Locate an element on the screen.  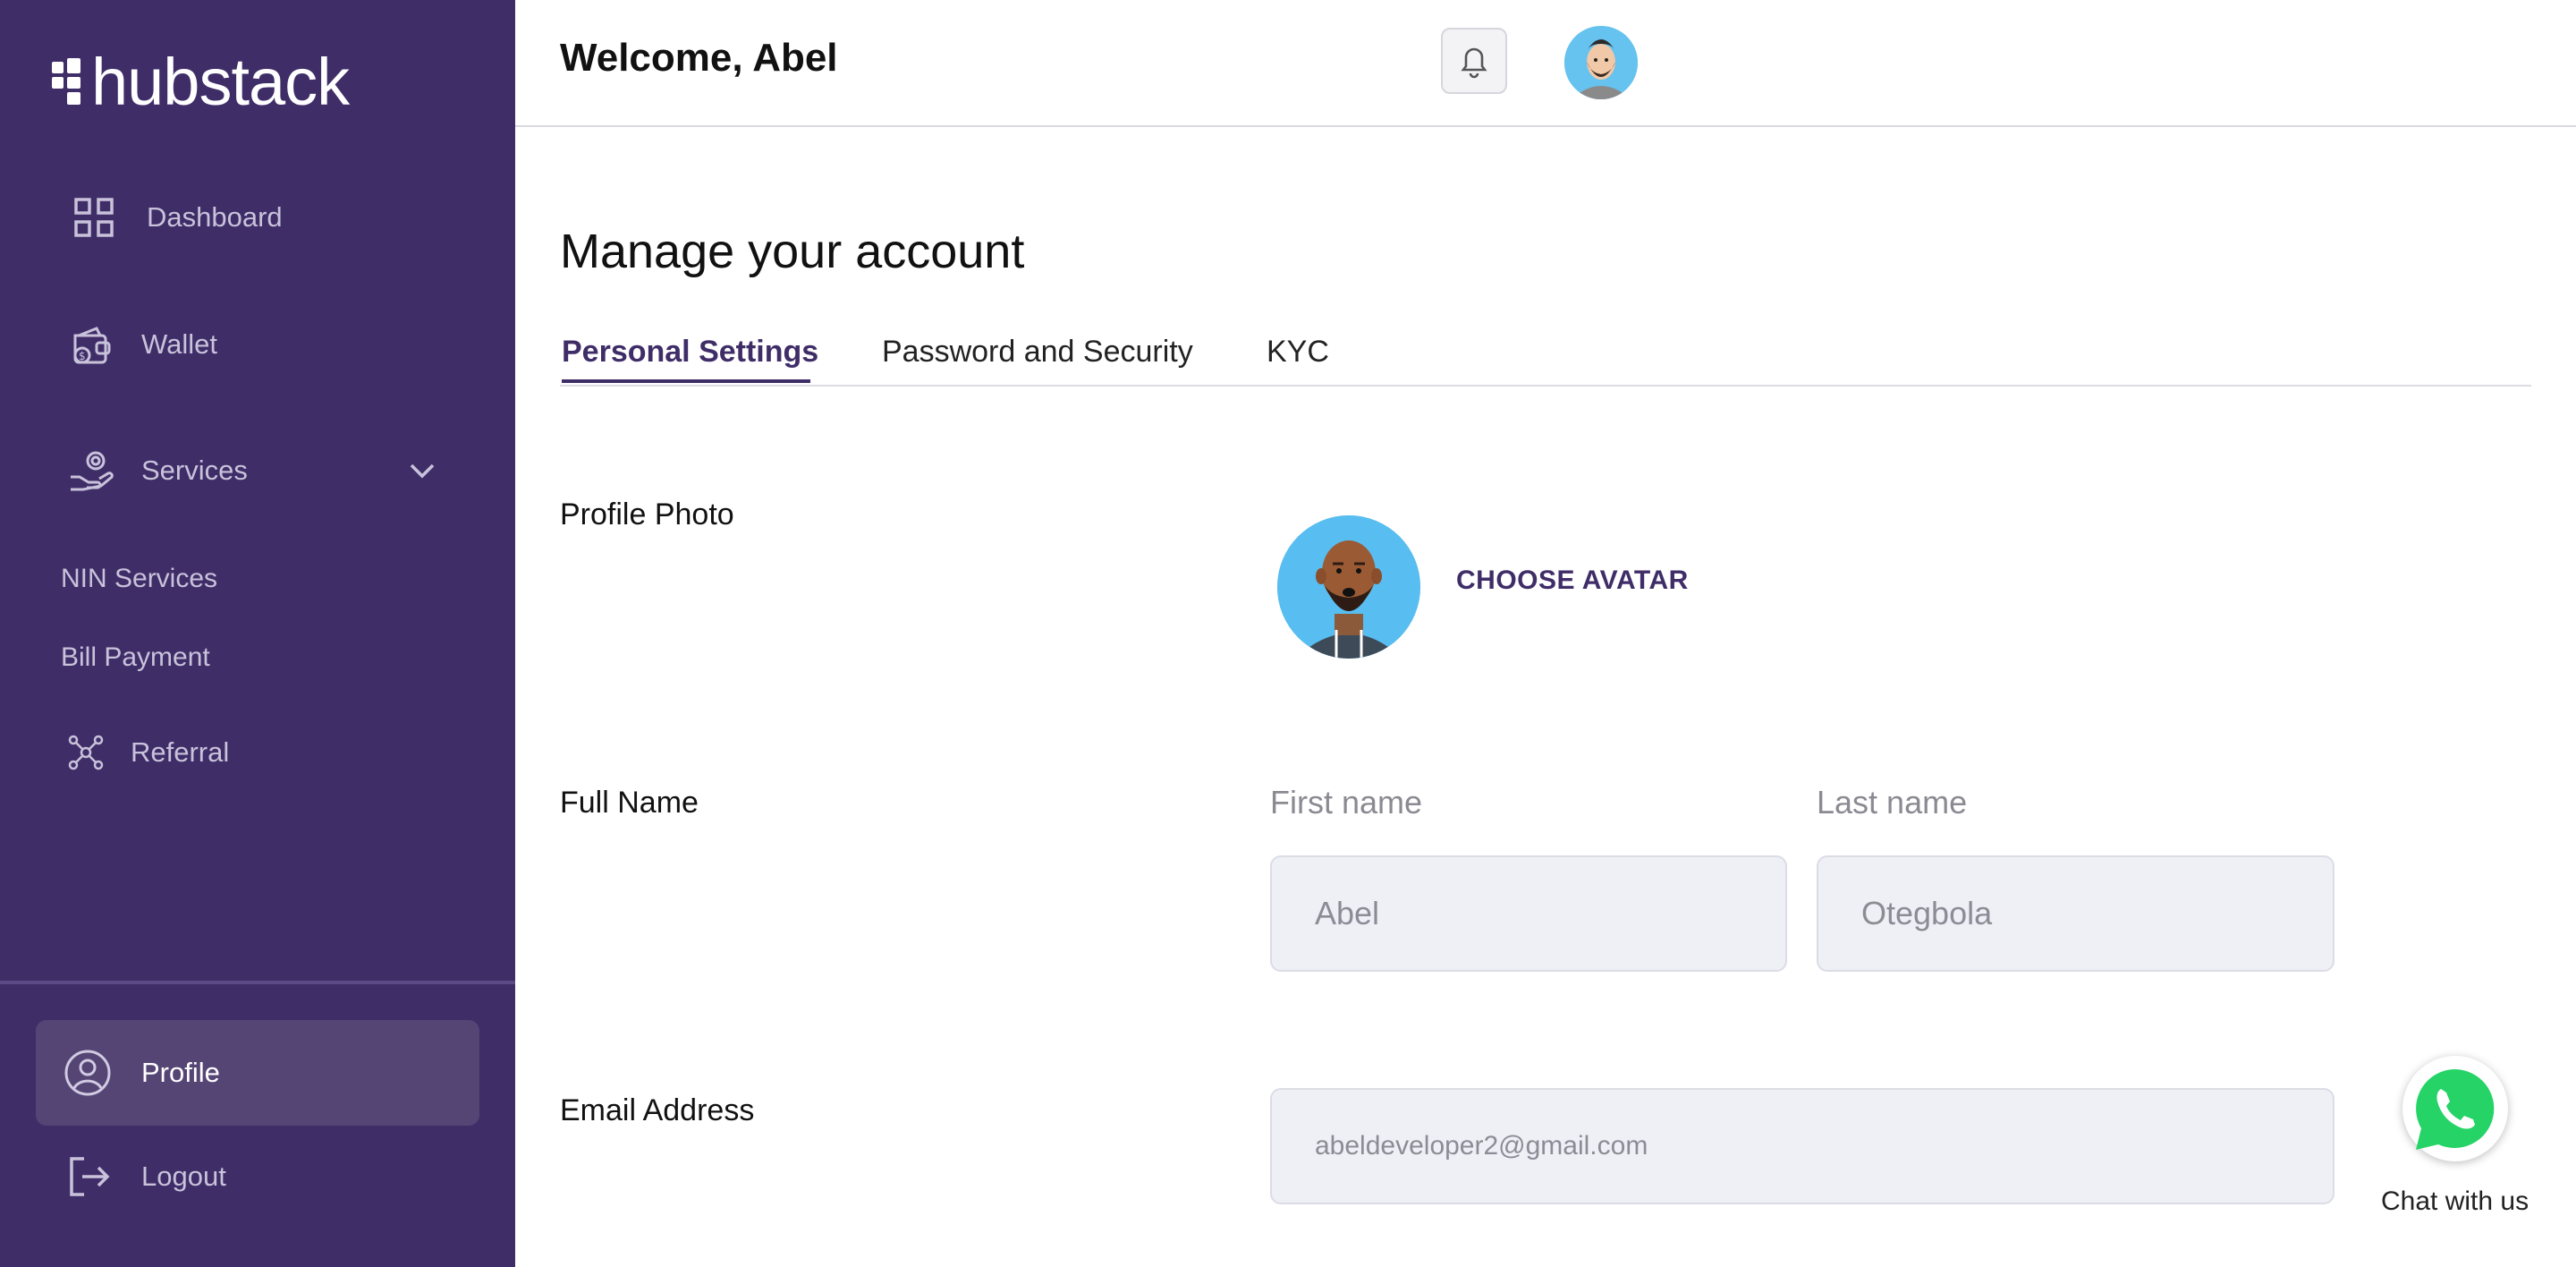
tab-password-and-security: Password and Security is located at coordinates (1037, 353).